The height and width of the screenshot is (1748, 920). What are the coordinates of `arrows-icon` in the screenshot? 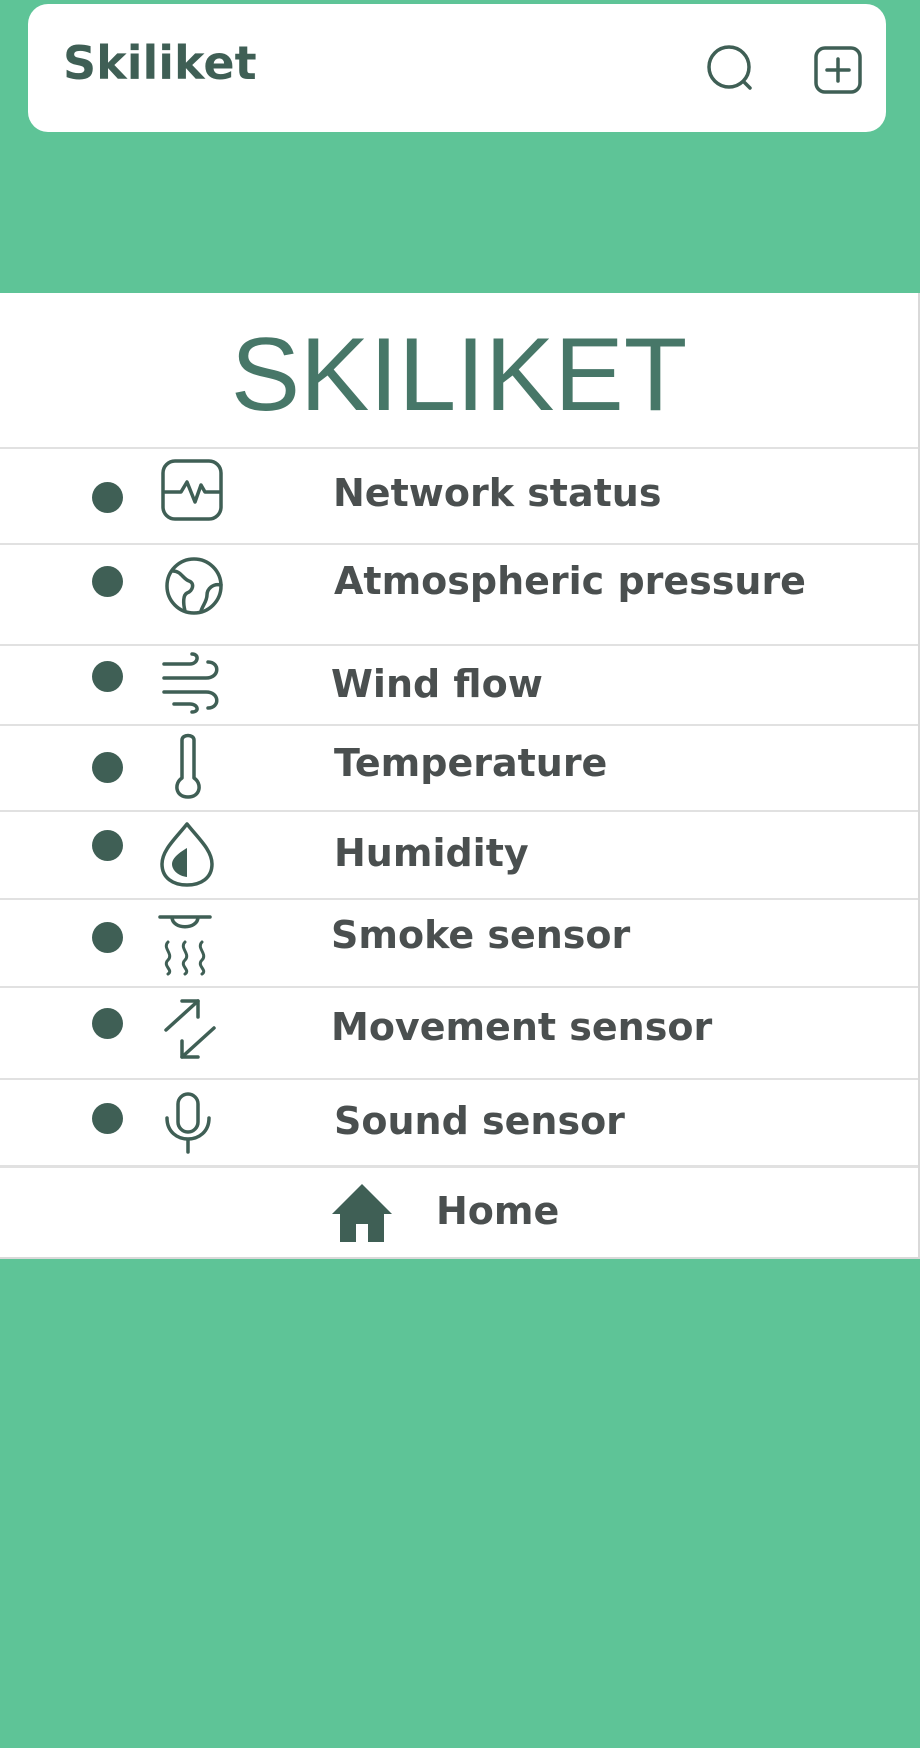 It's located at (190, 1029).